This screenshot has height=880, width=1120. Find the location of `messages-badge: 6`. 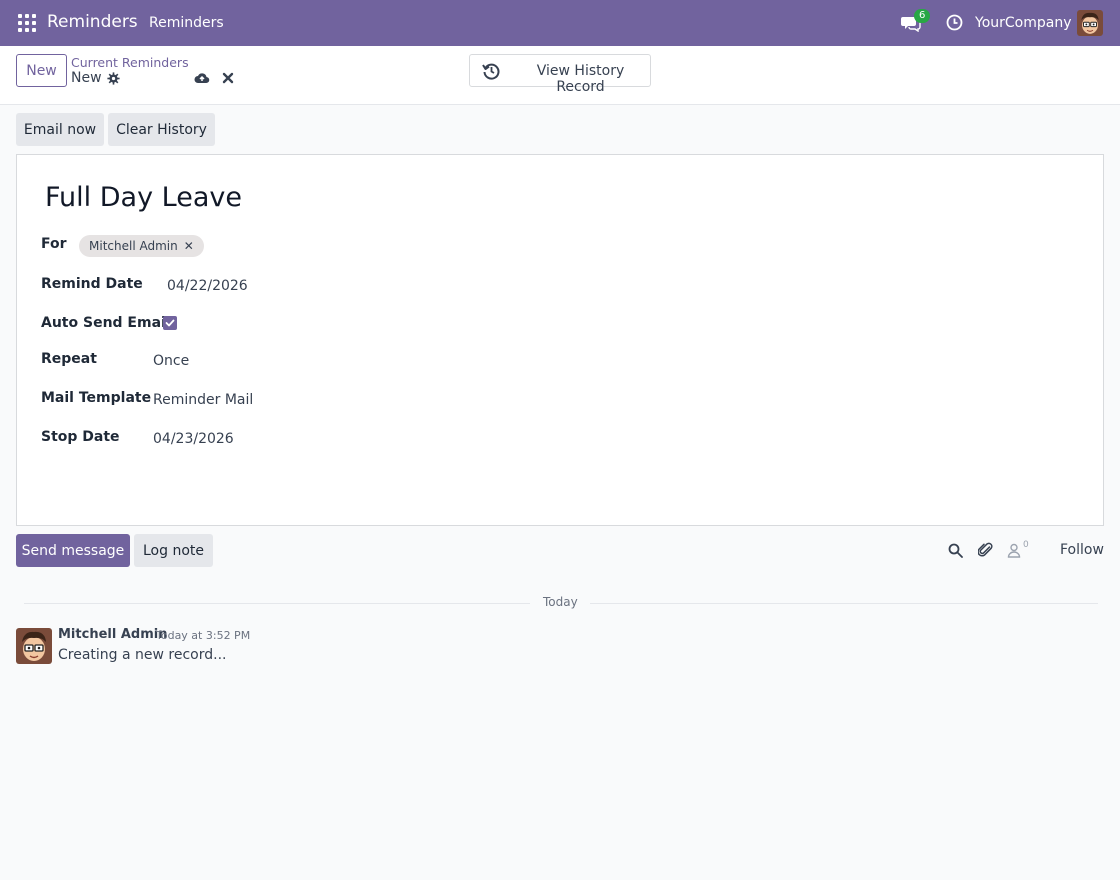

messages-badge: 6 is located at coordinates (922, 16).